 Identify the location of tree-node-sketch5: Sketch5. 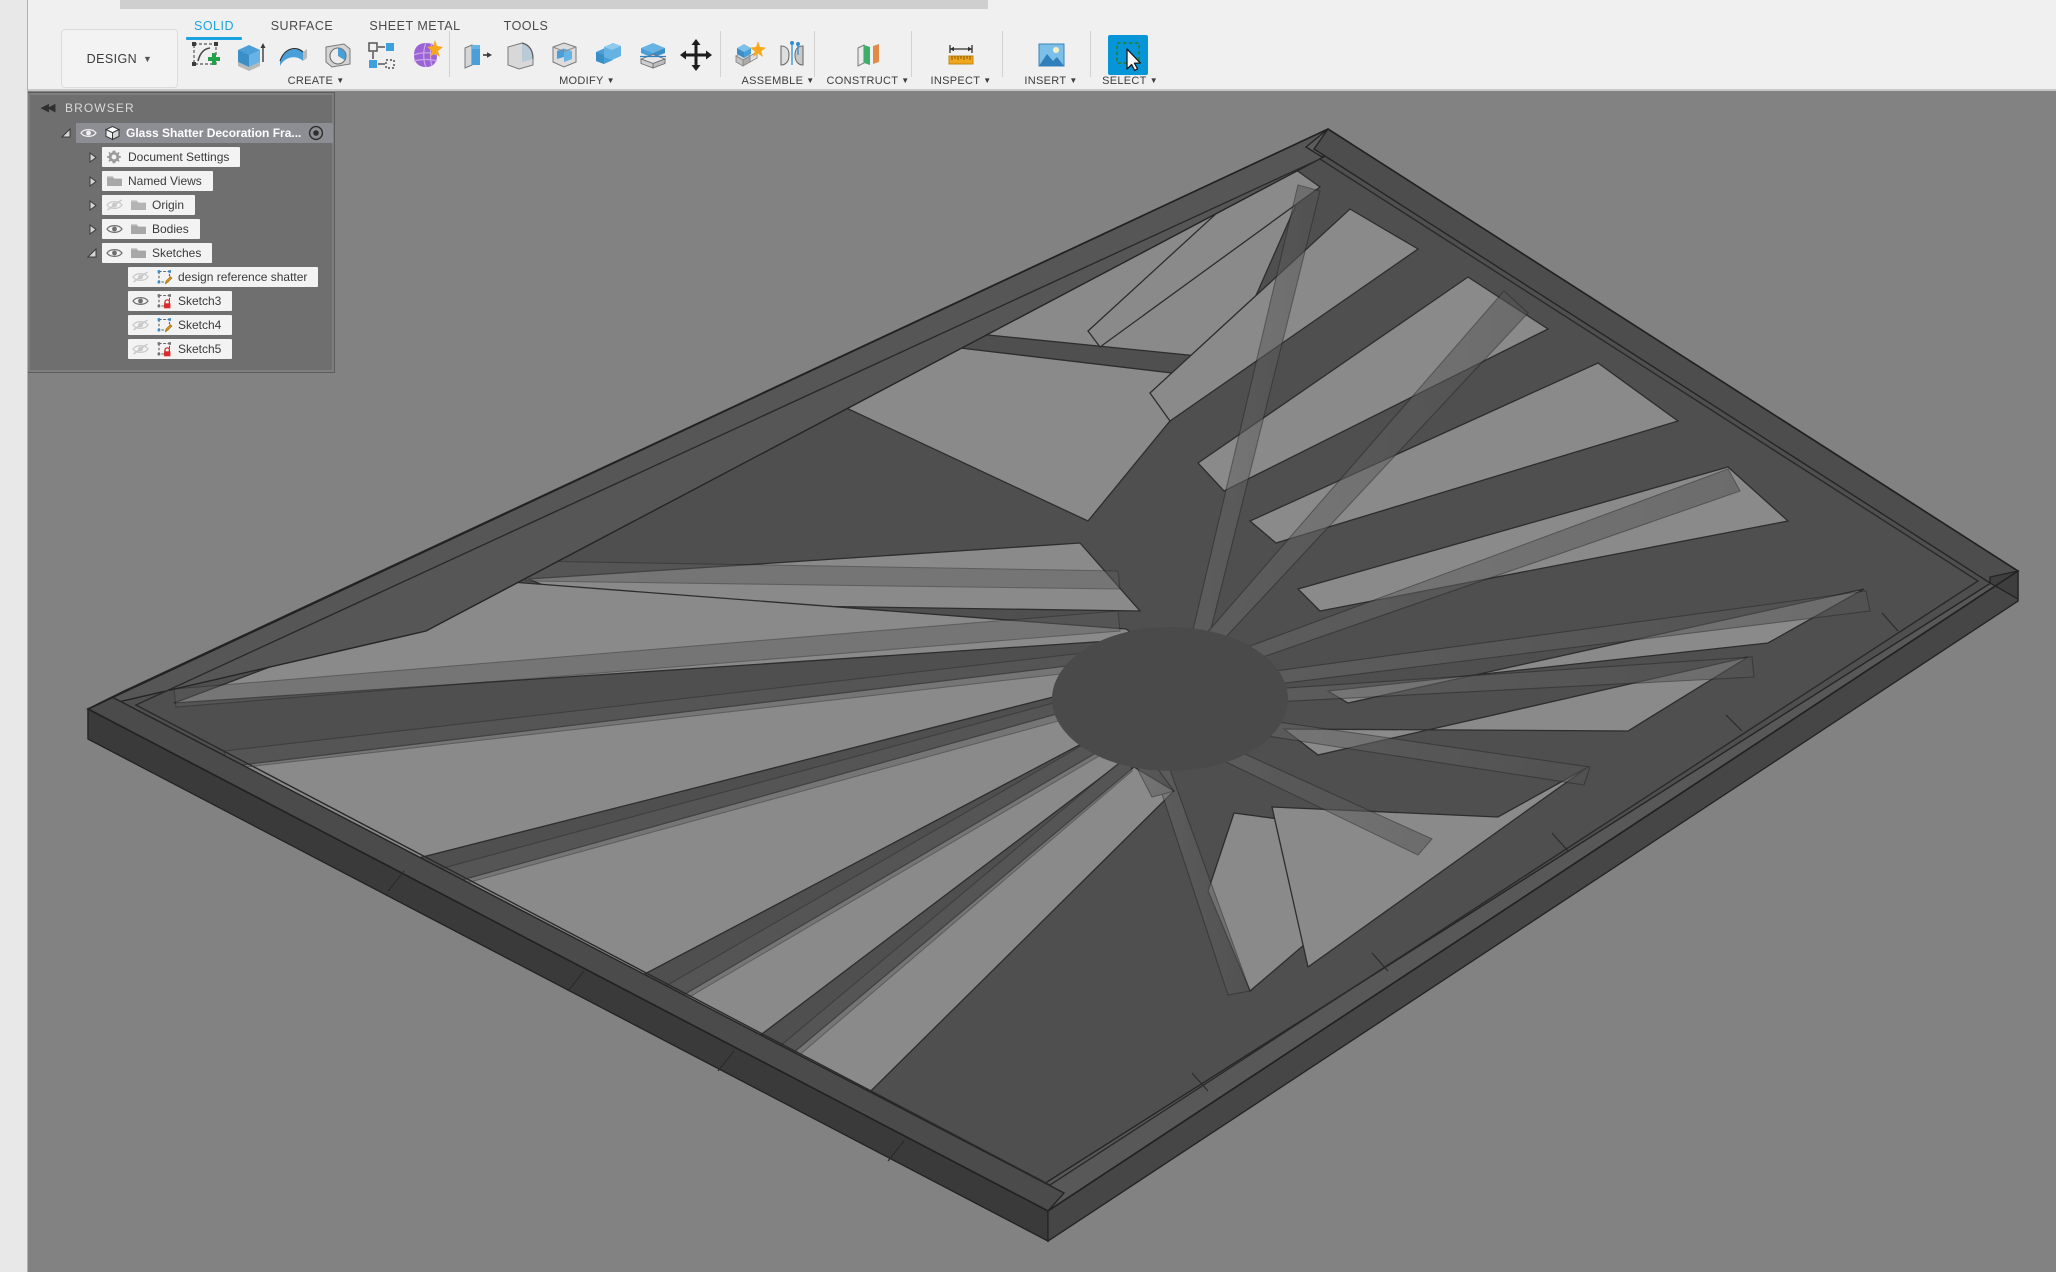
(180, 349).